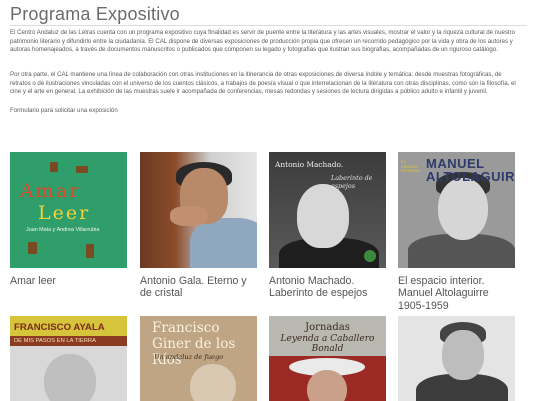 Image resolution: width=535 pixels, height=401 pixels. I want to click on cover-kicker: EL ESPACIO INTERIOR, so click(411, 166).